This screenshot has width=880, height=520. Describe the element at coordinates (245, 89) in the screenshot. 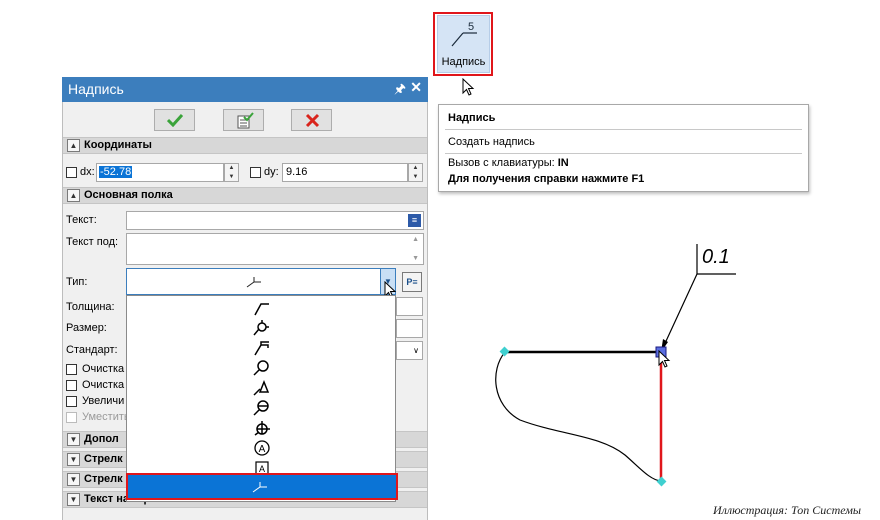

I see `panel-titlebar: Надпись 🖈 ✕` at that location.